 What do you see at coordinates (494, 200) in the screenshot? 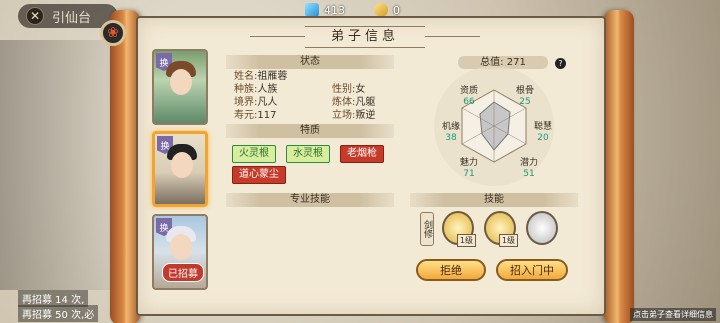
I see `skills-header: 技能` at bounding box center [494, 200].